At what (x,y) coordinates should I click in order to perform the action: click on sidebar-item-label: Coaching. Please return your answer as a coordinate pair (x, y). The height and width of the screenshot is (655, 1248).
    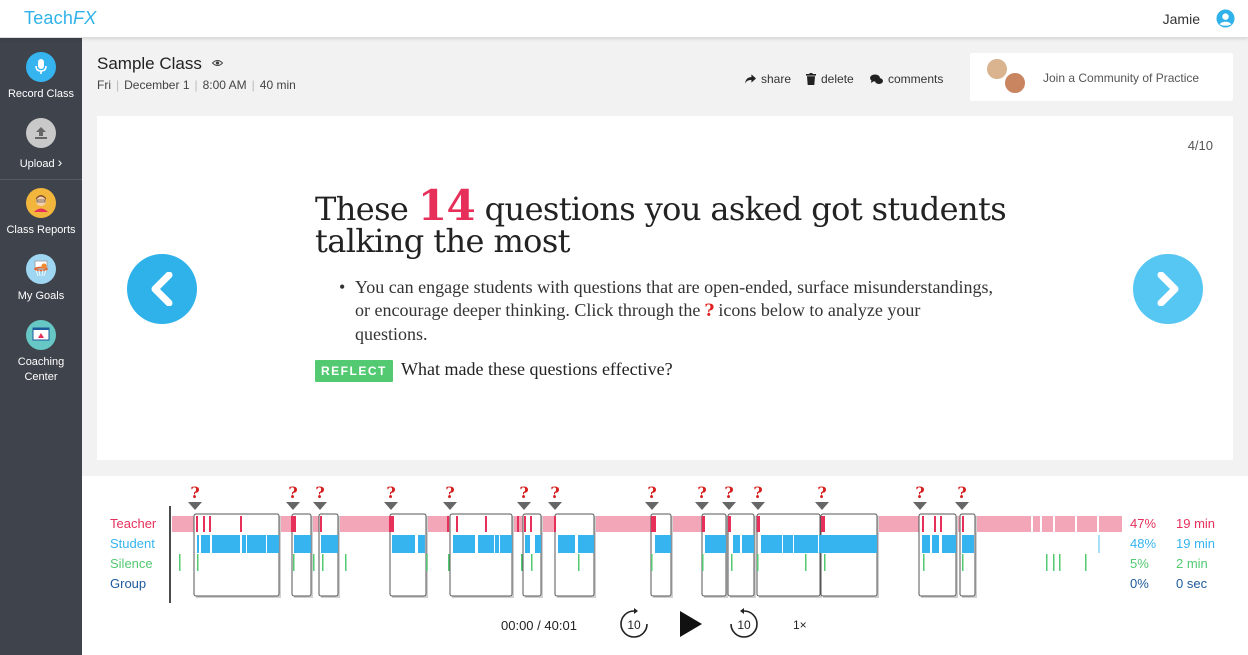
    Looking at the image, I should click on (41, 362).